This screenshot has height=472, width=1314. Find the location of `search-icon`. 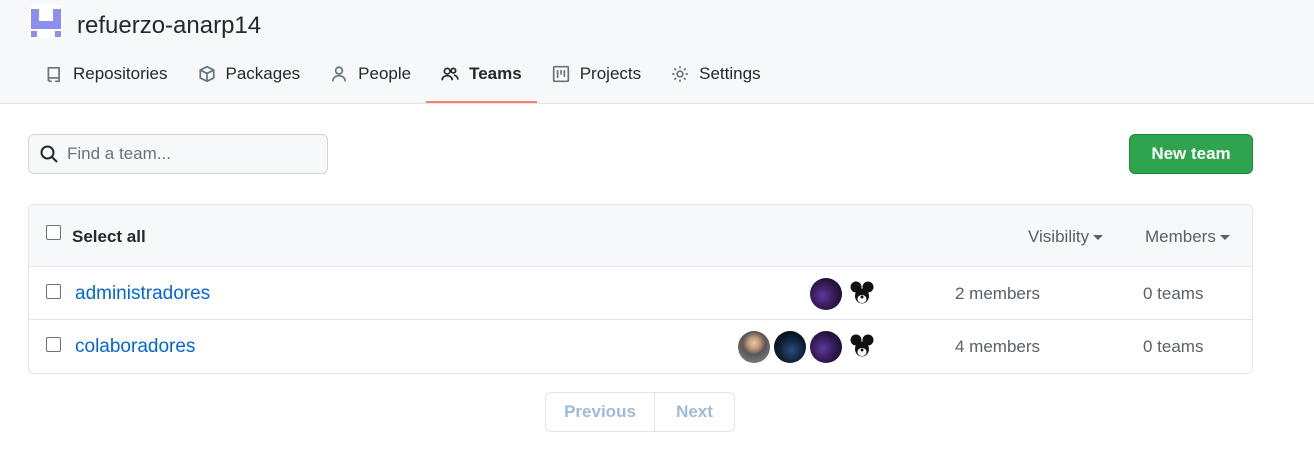

search-icon is located at coordinates (49, 154).